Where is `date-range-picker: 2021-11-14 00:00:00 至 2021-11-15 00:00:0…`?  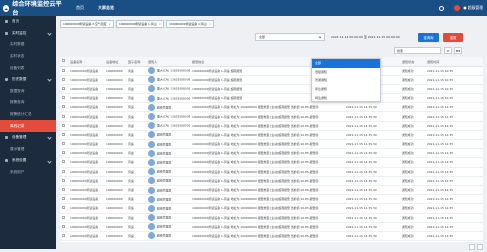 date-range-picker: 2021-11-14 00:00:00 至 2021-11-15 00:00:0… is located at coordinates (371, 37).